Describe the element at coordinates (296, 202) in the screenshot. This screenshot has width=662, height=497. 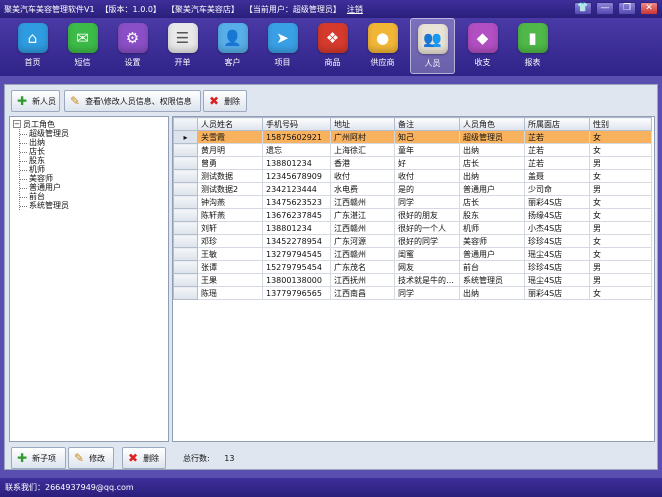
I see `table-cell: 13475623523` at that location.